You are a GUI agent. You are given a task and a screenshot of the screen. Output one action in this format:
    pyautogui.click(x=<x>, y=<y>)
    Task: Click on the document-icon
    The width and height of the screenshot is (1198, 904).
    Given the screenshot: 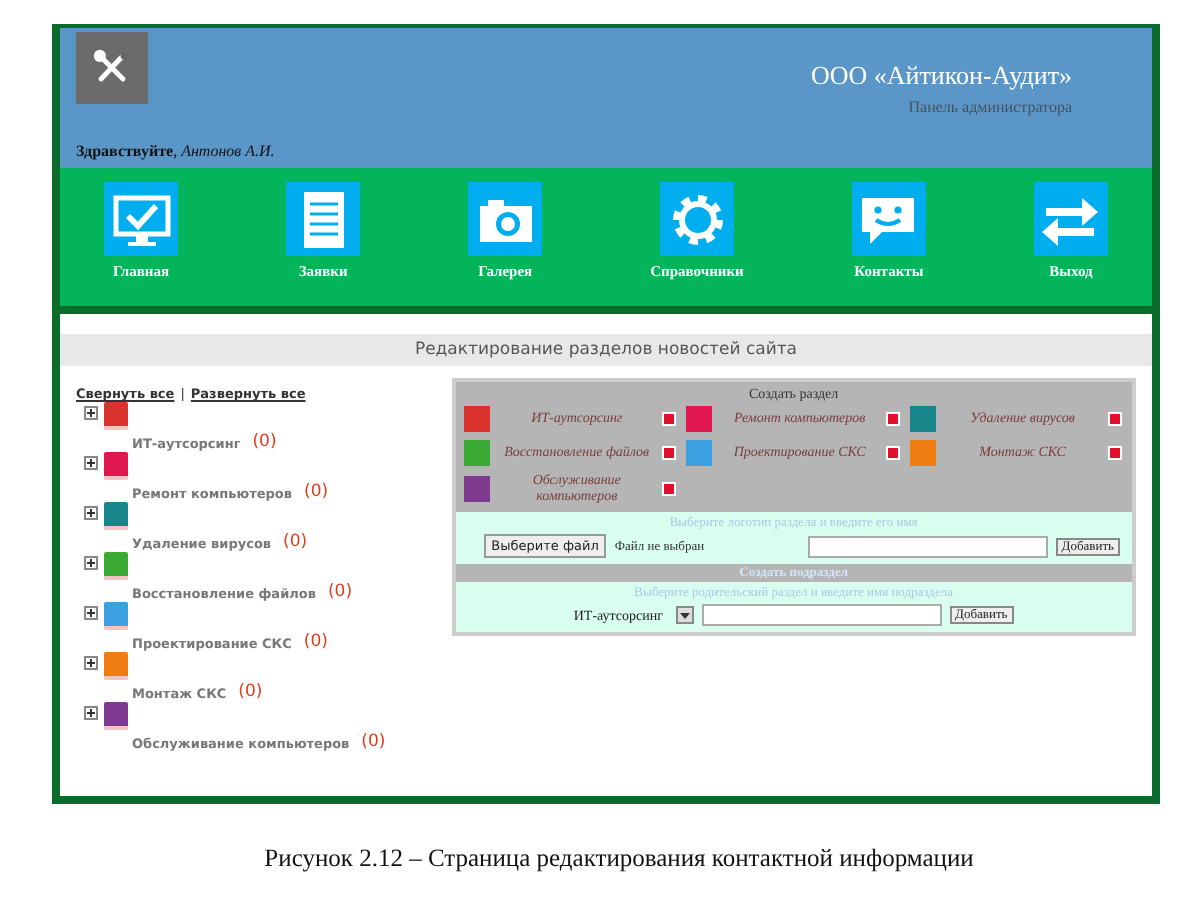 What is the action you would take?
    pyautogui.click(x=323, y=219)
    